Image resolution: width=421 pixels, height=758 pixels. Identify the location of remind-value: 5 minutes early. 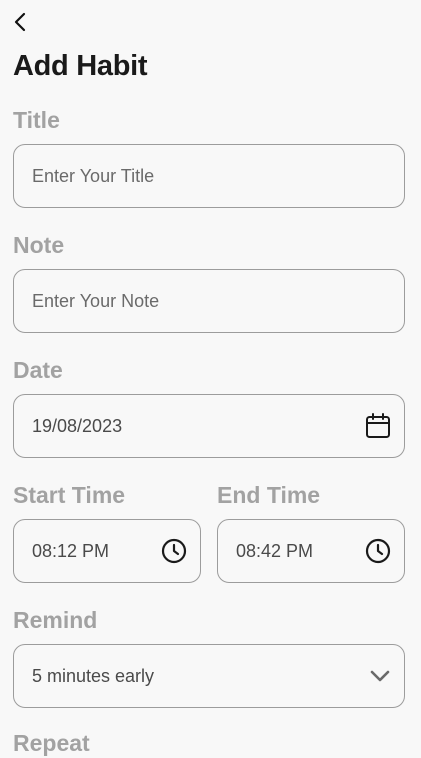
(93, 675).